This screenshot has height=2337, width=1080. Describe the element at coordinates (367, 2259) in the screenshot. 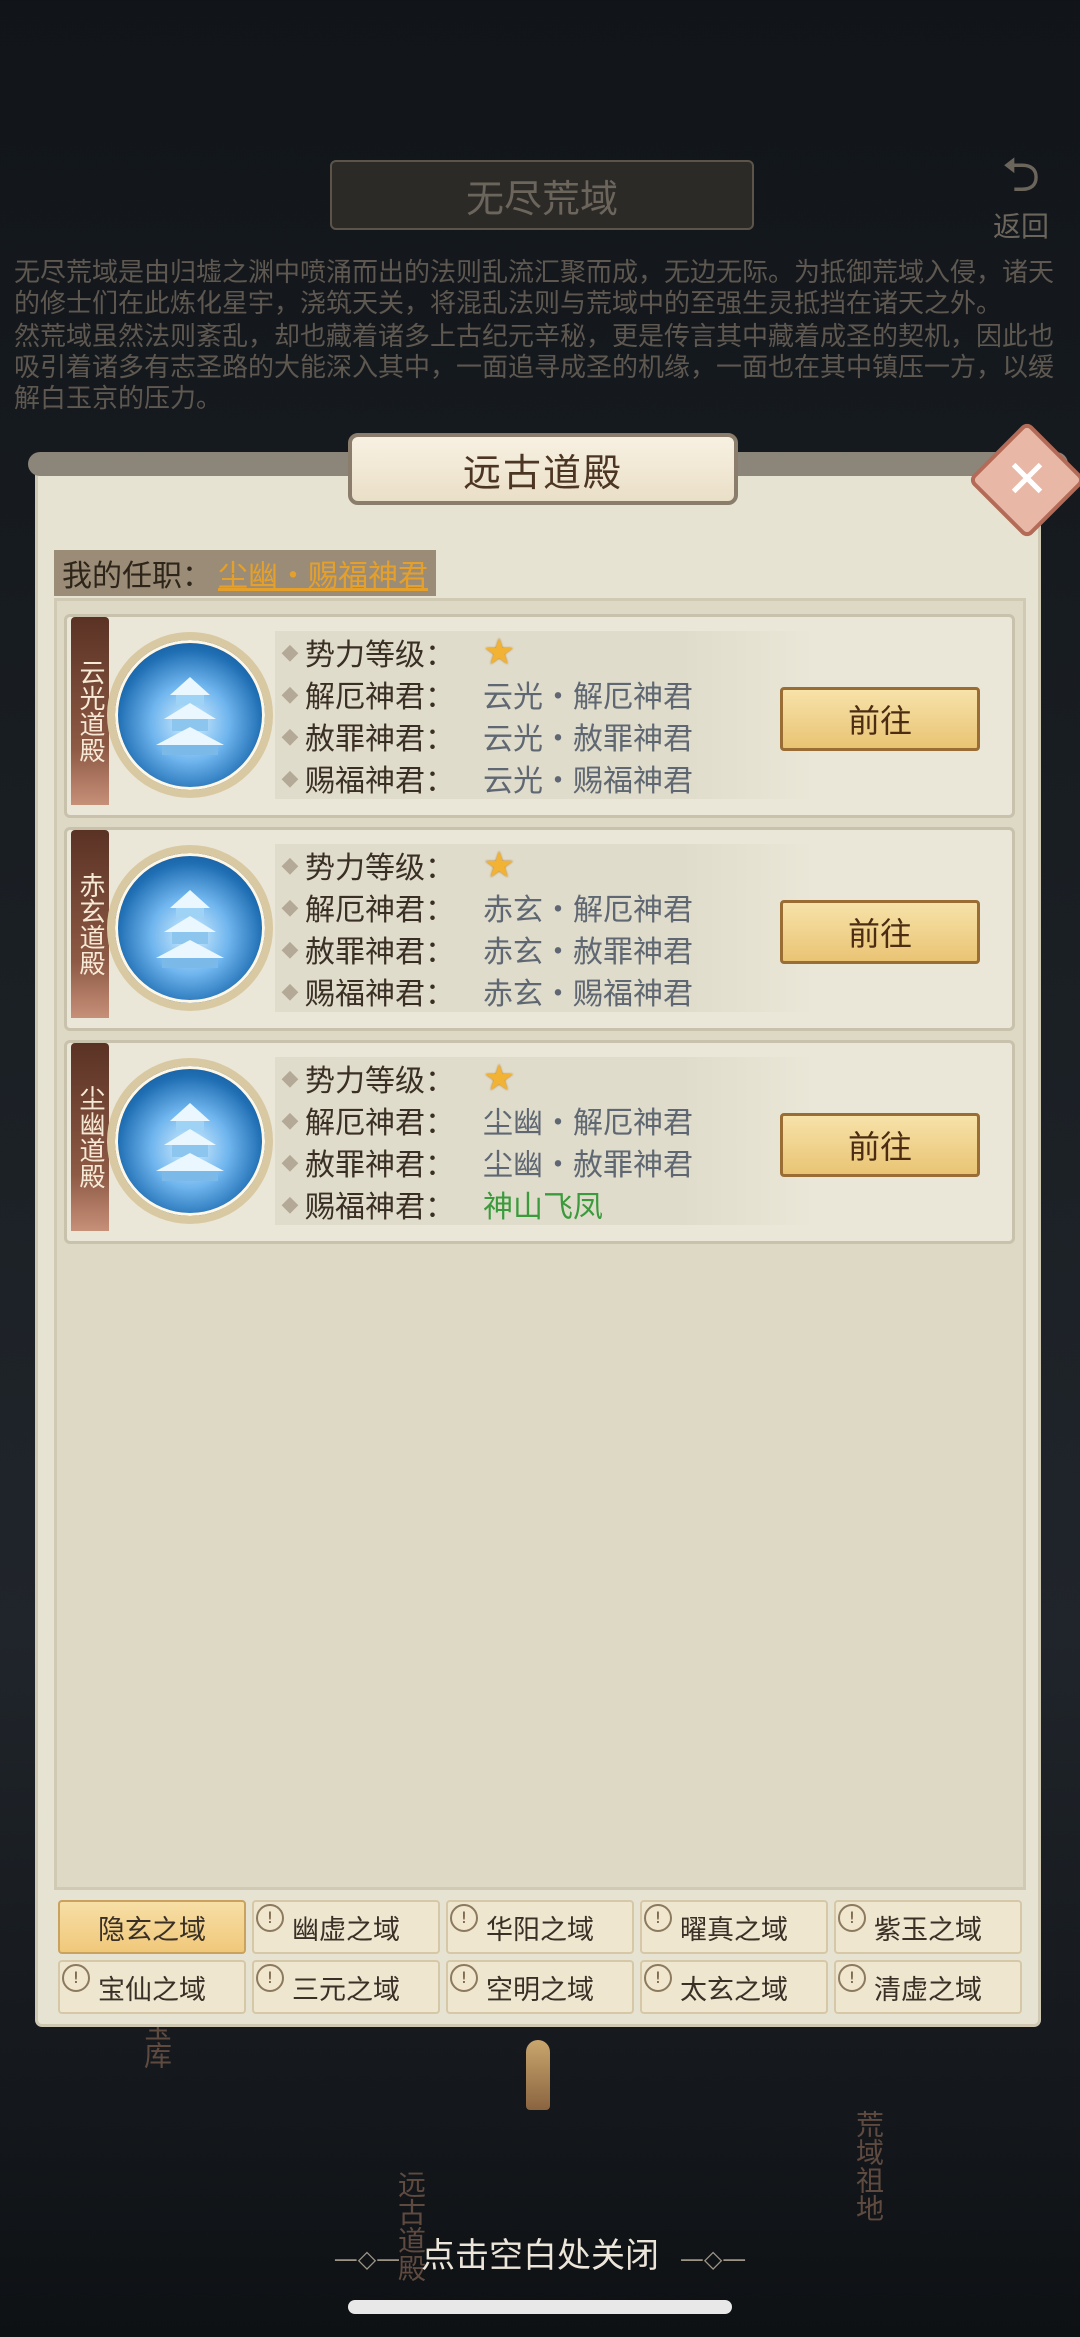

I see `ornament-left-icon: —◇—` at that location.